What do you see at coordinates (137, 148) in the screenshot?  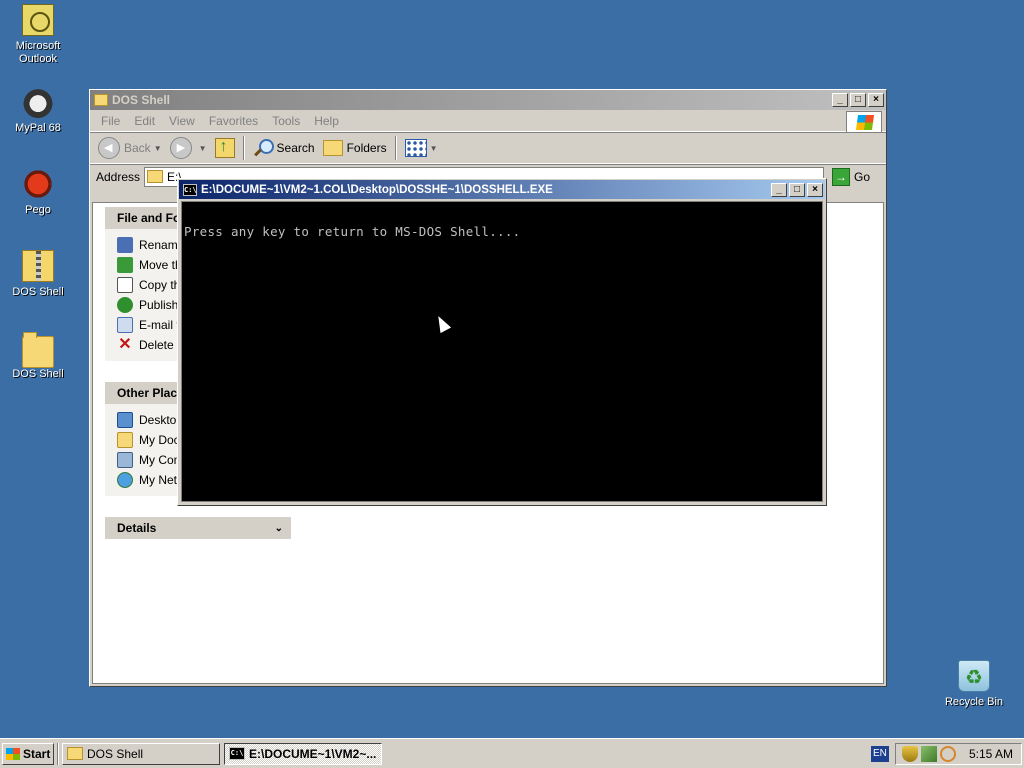 I see `back-label: Back` at bounding box center [137, 148].